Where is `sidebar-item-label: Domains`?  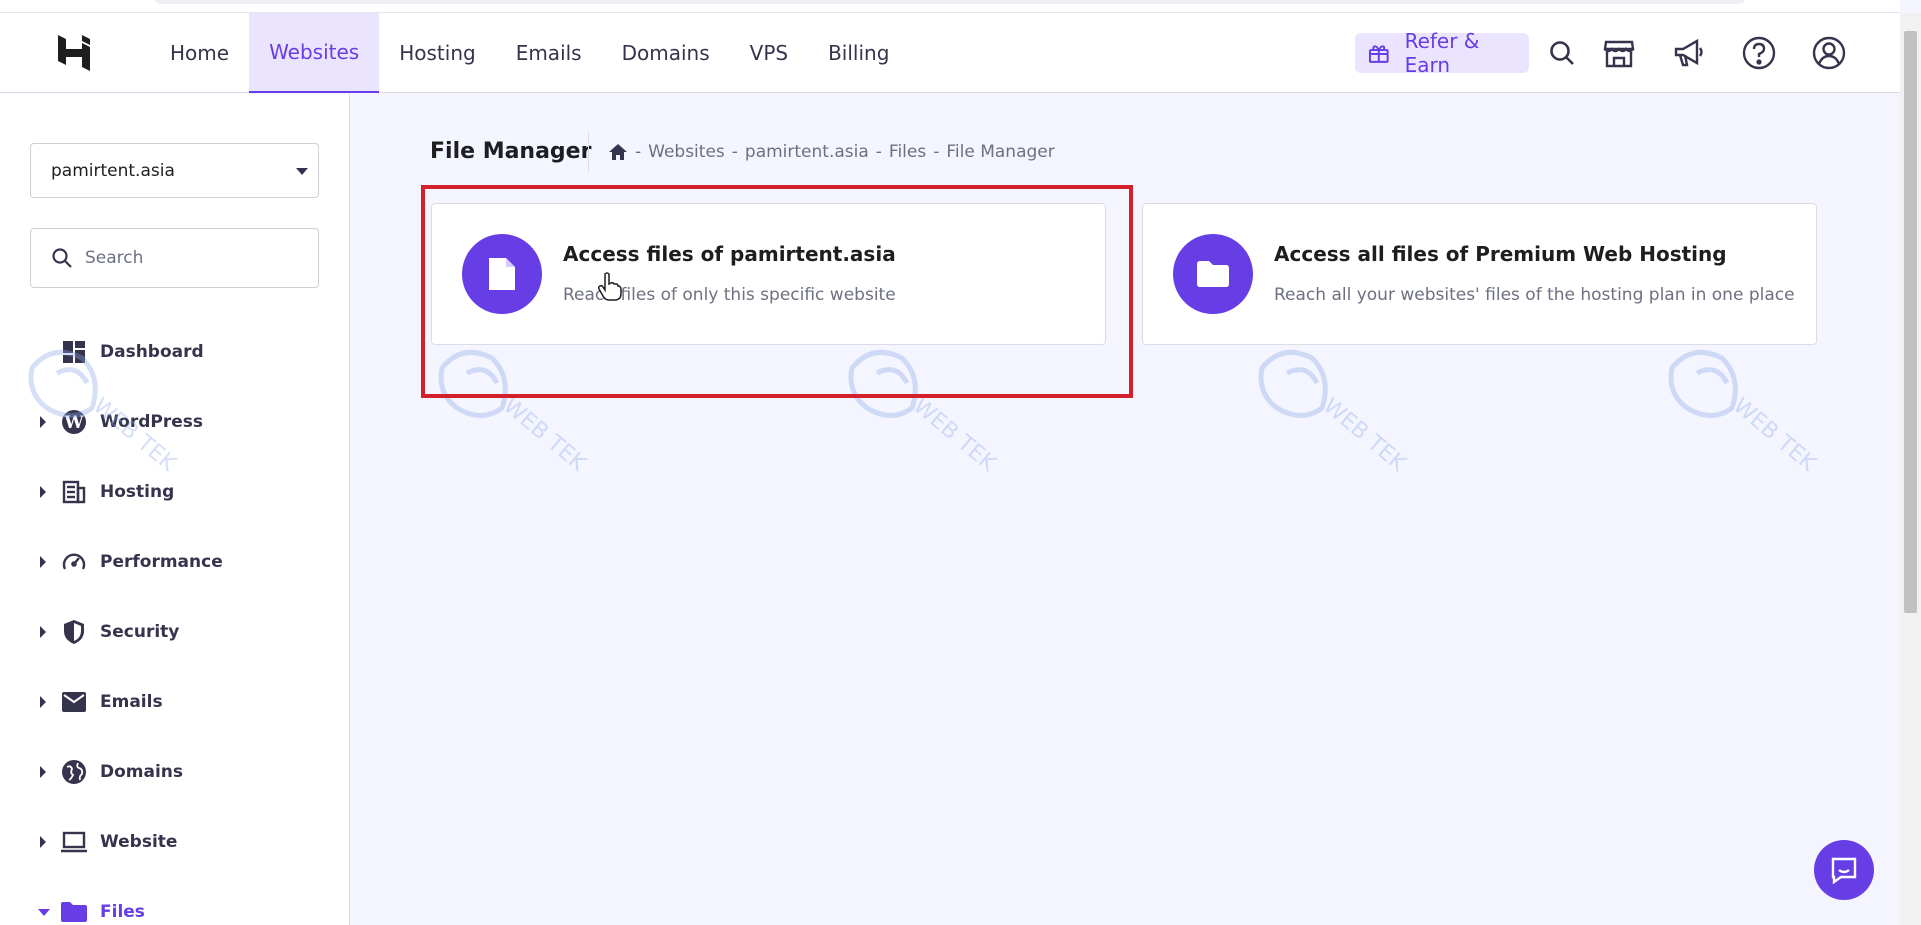 sidebar-item-label: Domains is located at coordinates (142, 772).